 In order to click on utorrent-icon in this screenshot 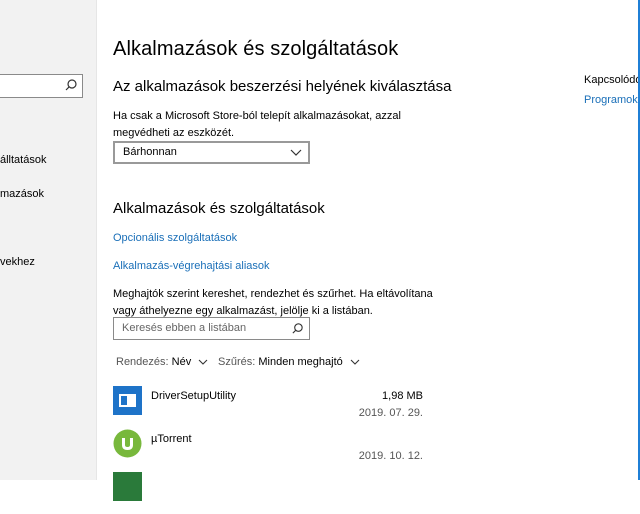, I will do `click(127, 443)`.